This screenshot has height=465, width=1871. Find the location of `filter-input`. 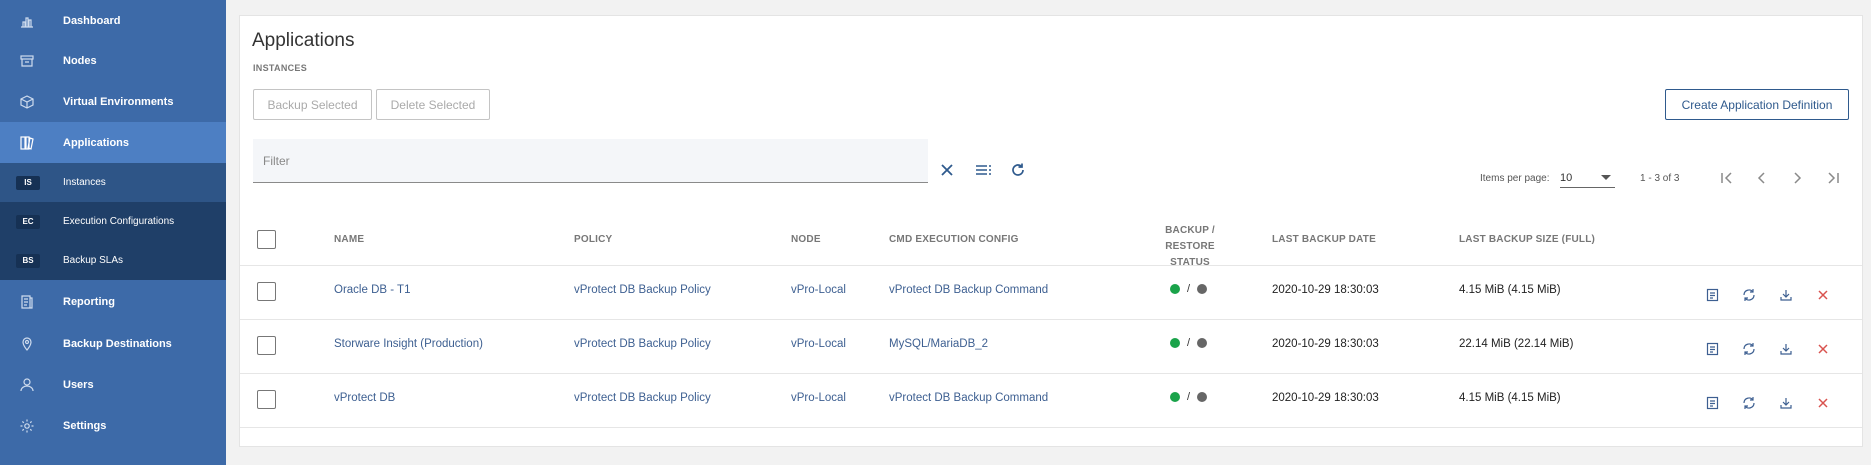

filter-input is located at coordinates (590, 160).